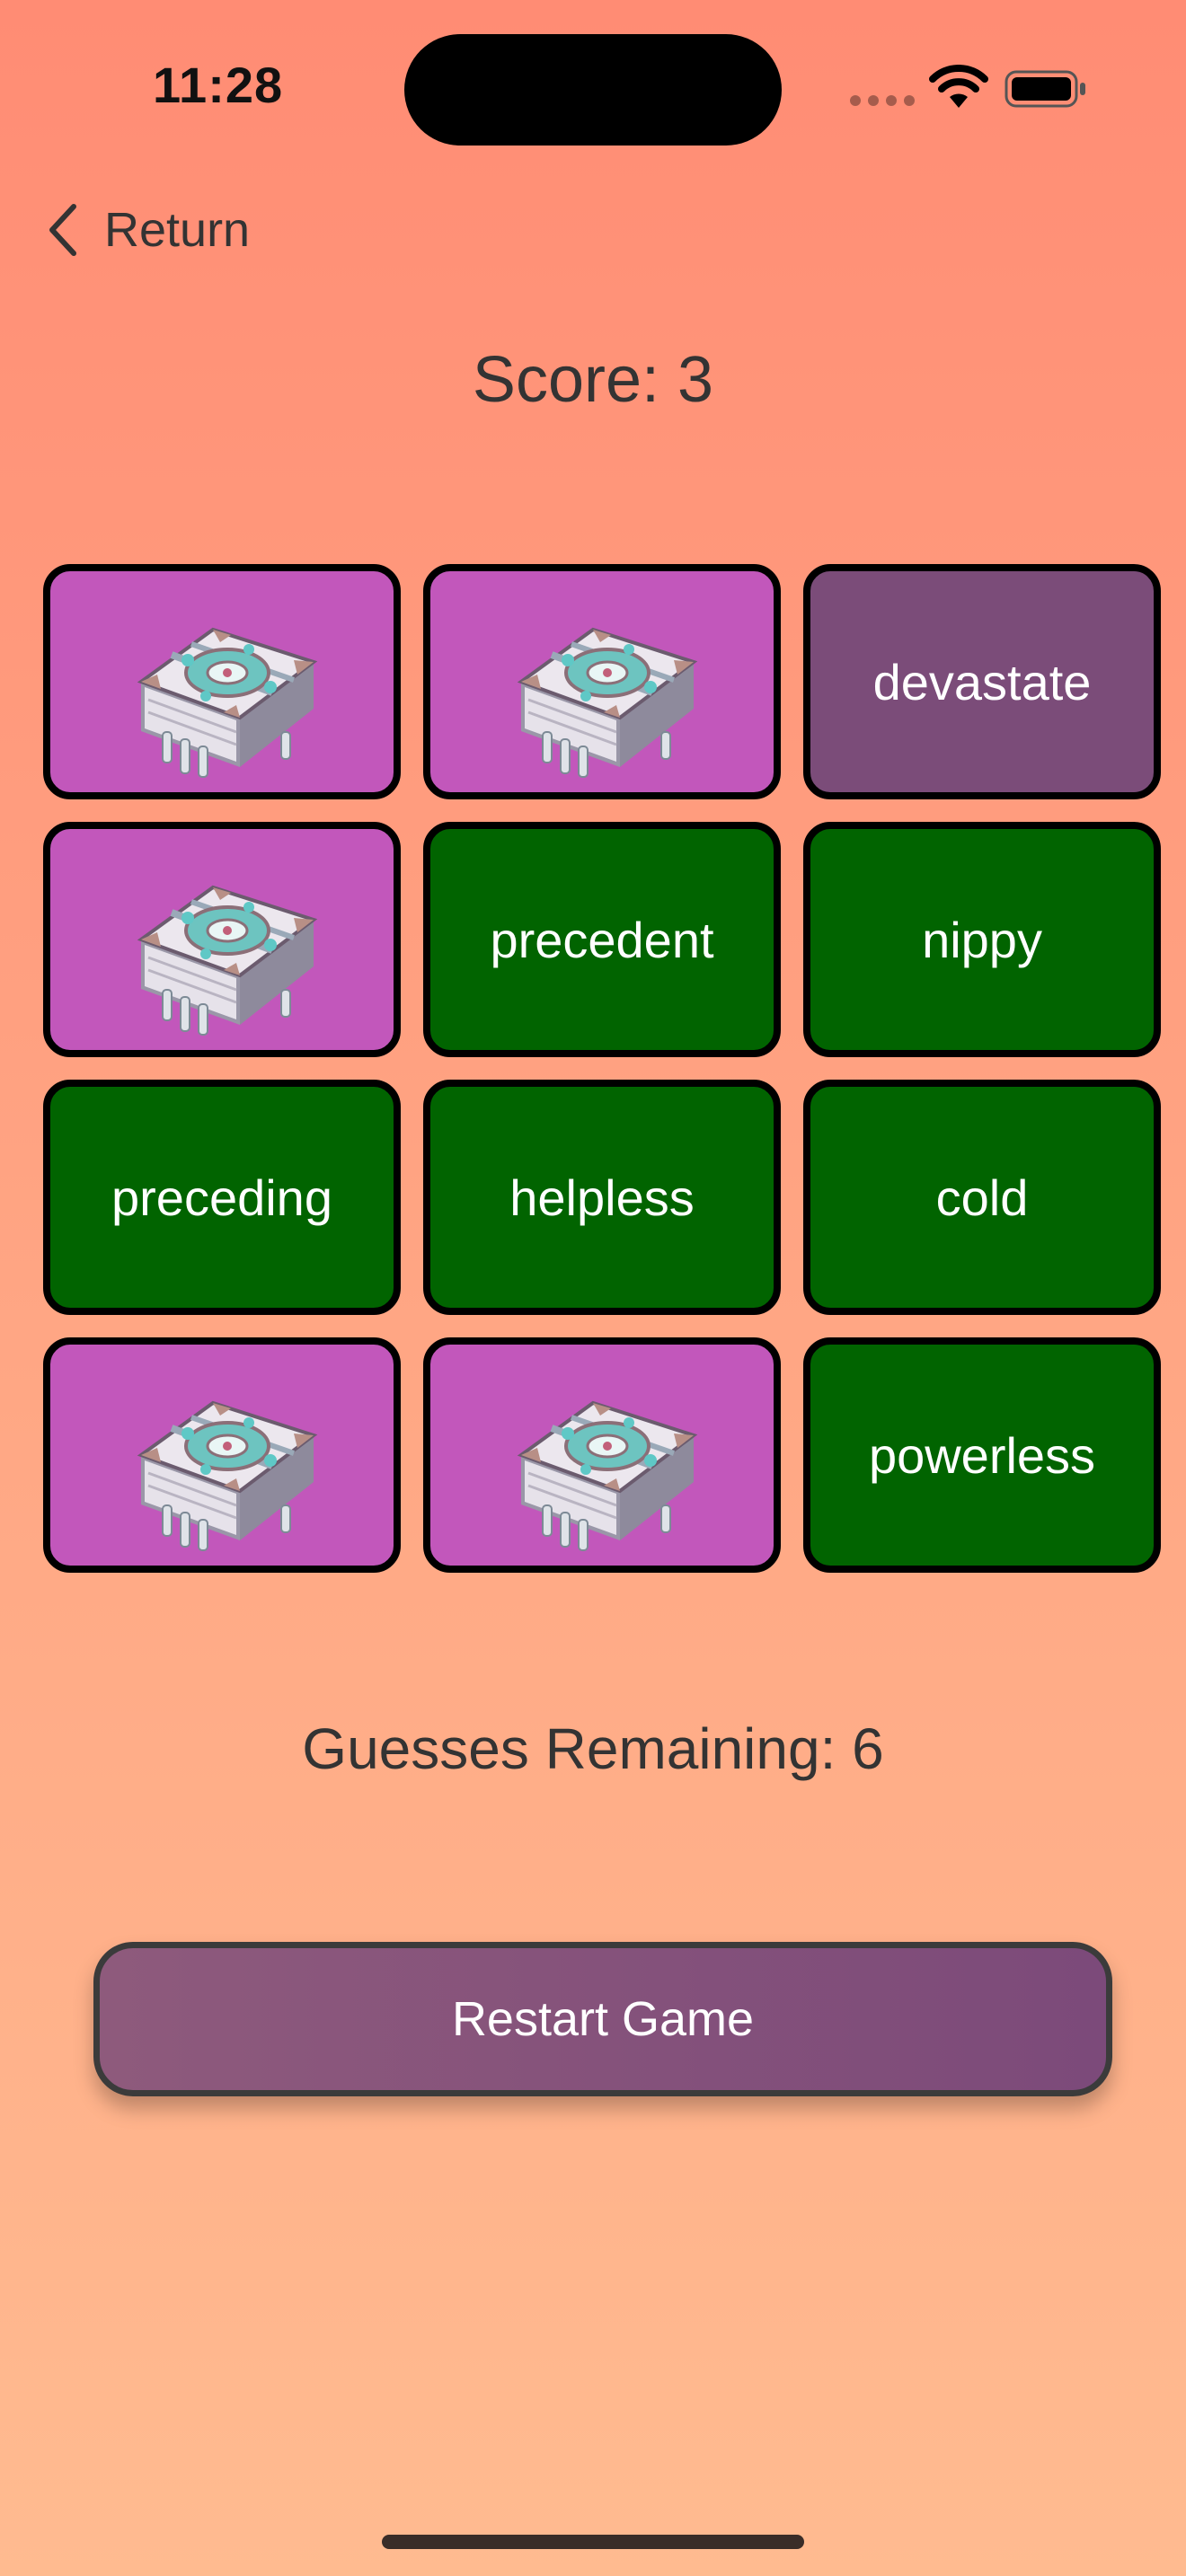 This screenshot has width=1186, height=2576. I want to click on card-word: precedent, so click(602, 939).